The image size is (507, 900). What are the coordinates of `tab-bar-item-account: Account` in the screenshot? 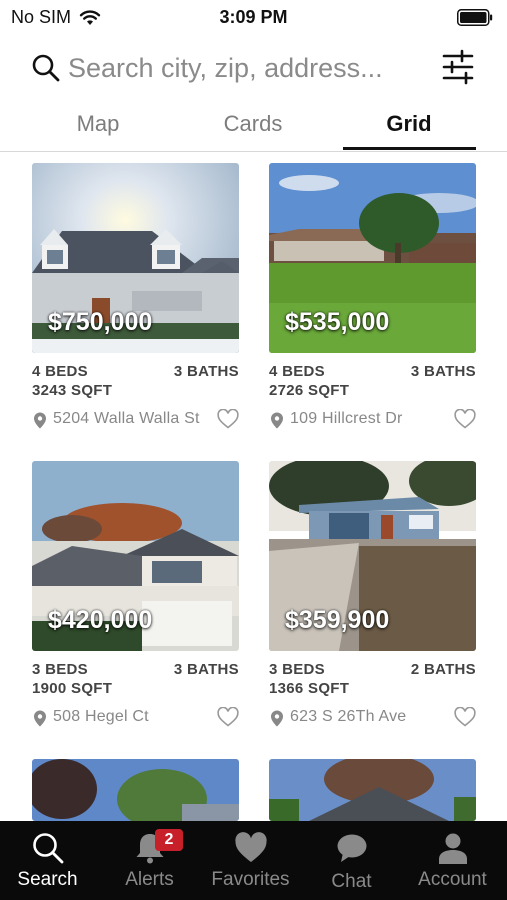 It's located at (452, 860).